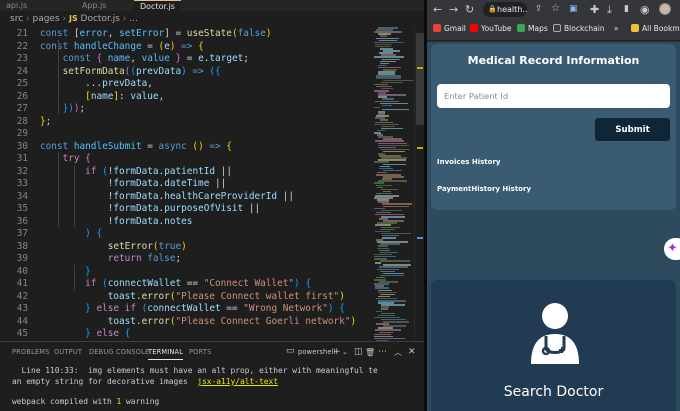 This screenshot has height=411, width=680. What do you see at coordinates (142, 33) in the screenshot?
I see `code-token: setError` at bounding box center [142, 33].